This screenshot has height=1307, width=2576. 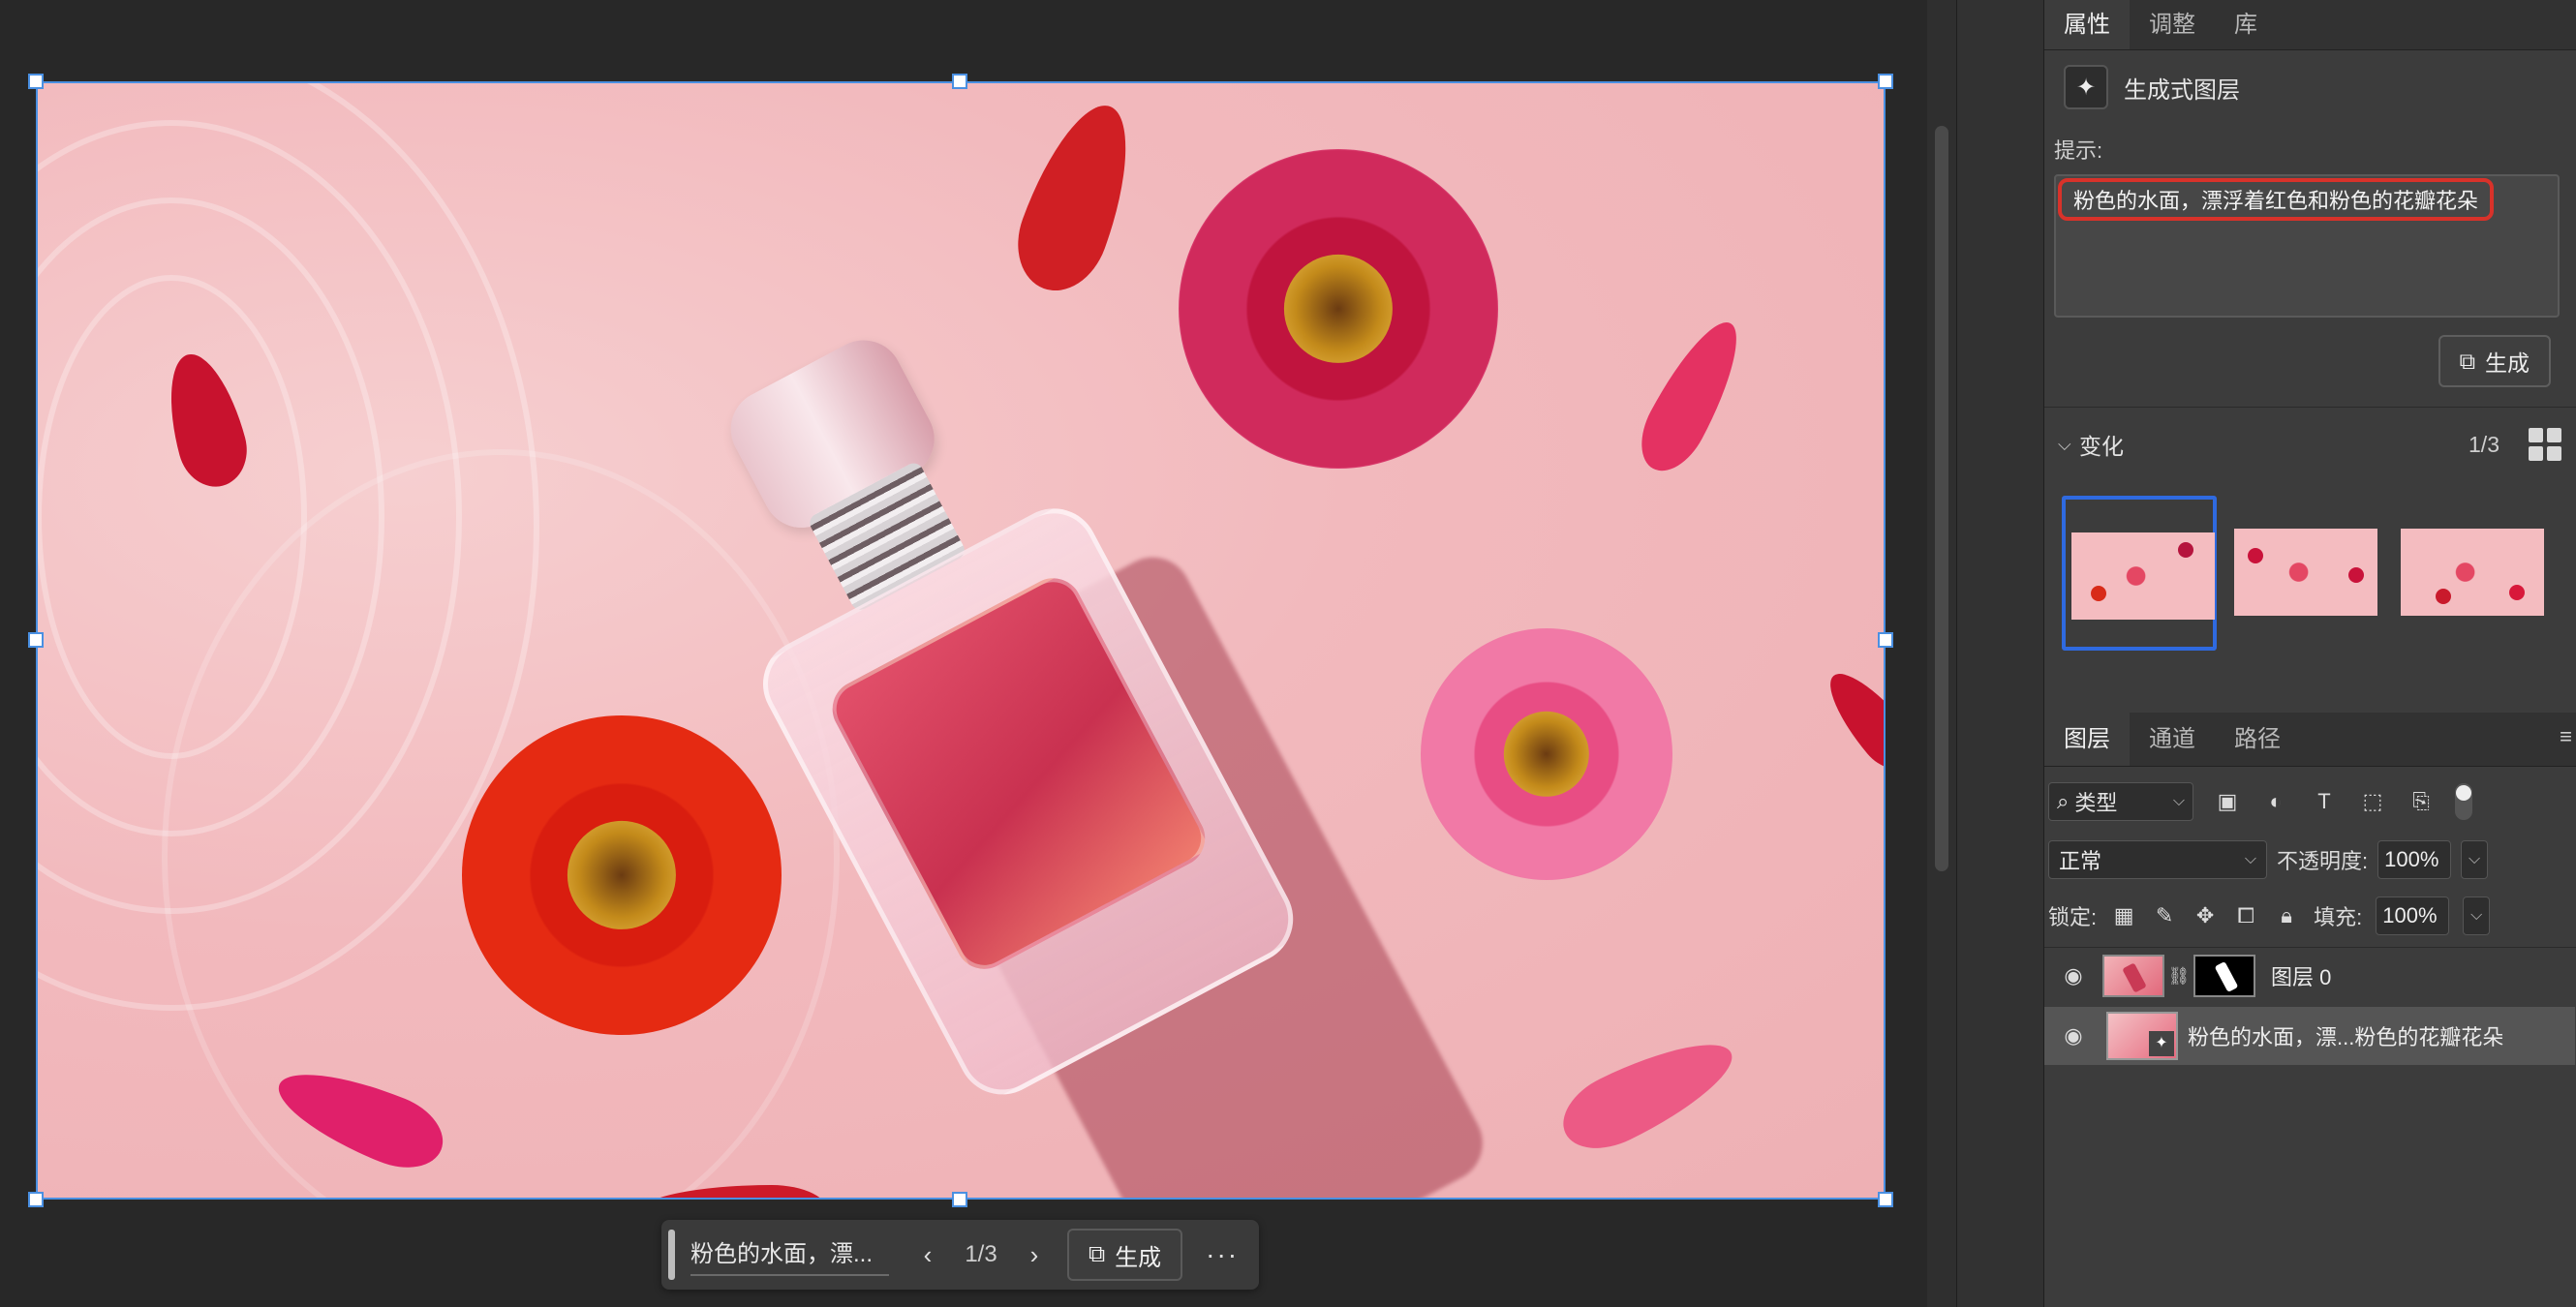 What do you see at coordinates (1338, 309) in the screenshot?
I see `magenta-gerbera-flower` at bounding box center [1338, 309].